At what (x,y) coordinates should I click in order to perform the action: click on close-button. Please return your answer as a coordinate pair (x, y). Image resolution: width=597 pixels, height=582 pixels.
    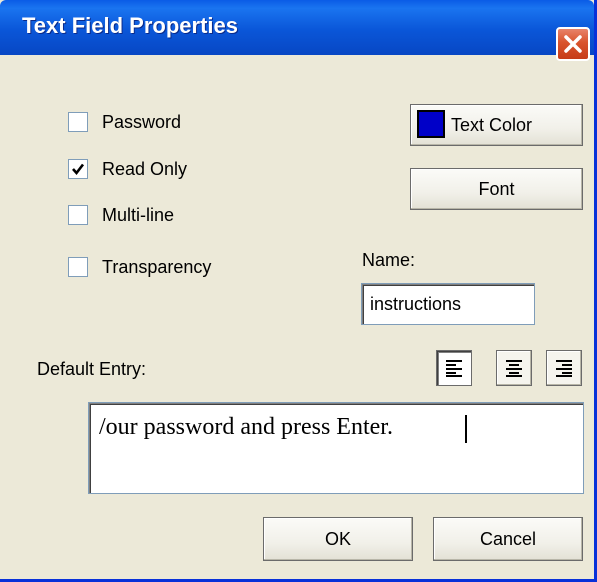
    Looking at the image, I should click on (573, 44).